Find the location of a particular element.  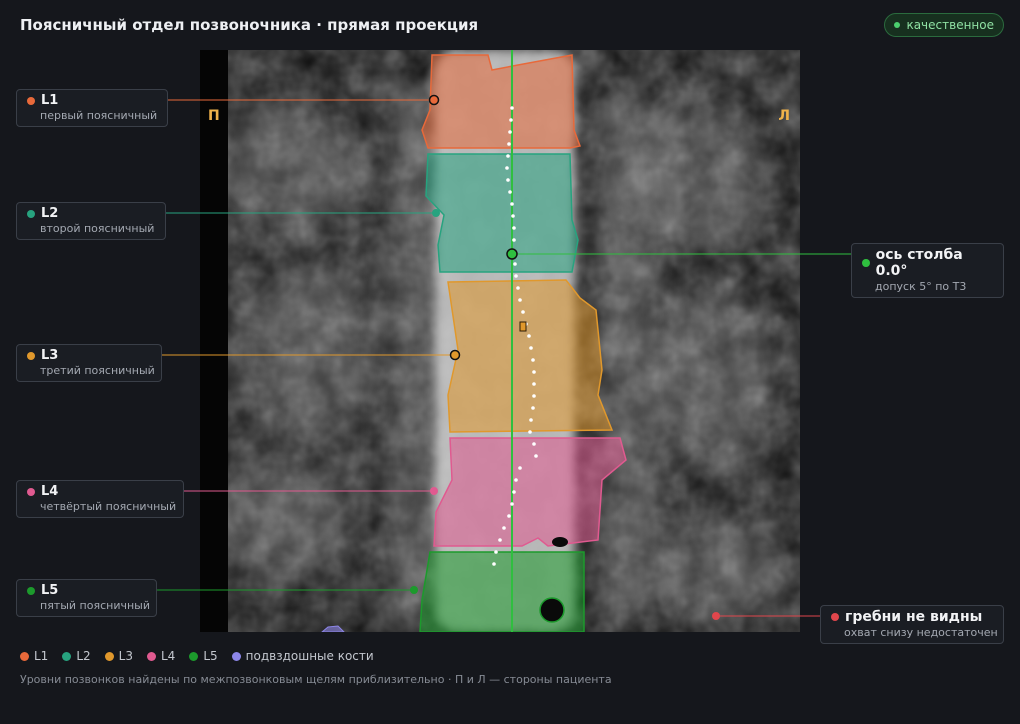

callout-L5: L5 пятый поясничный is located at coordinates (86, 598).